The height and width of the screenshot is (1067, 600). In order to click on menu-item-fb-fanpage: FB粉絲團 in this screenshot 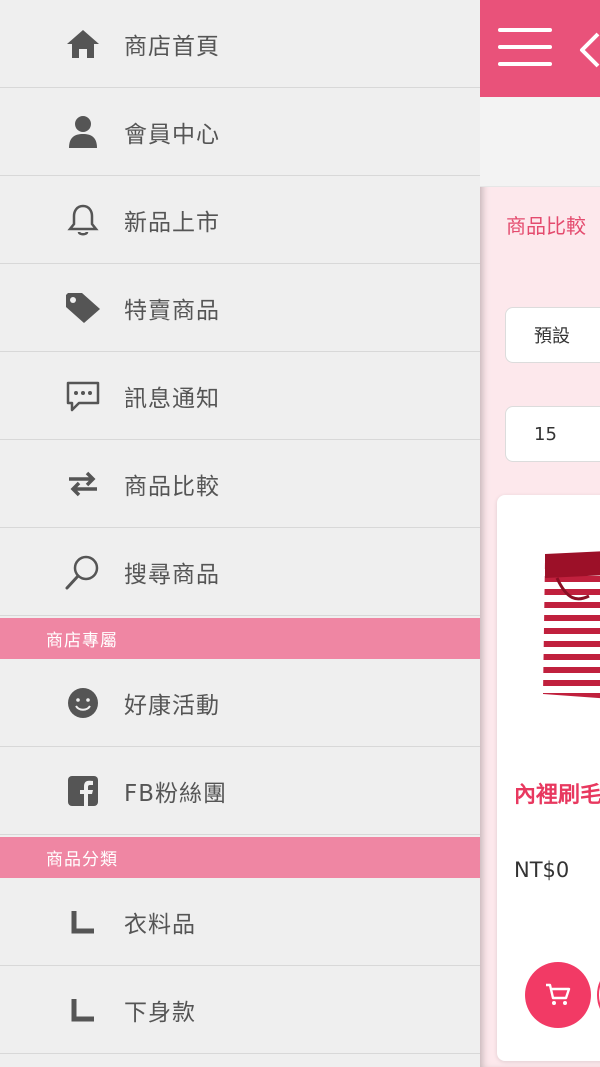, I will do `click(240, 791)`.